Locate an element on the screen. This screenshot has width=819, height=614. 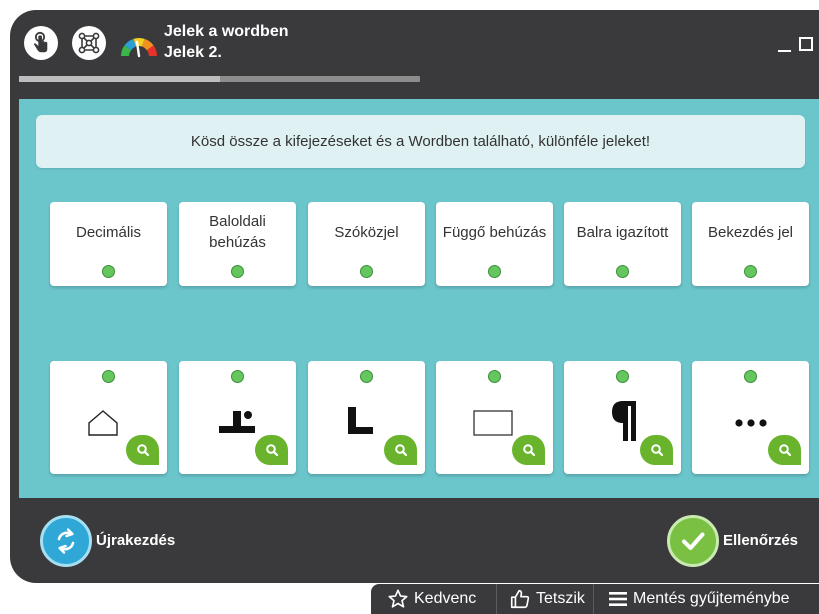
checkmark-icon is located at coordinates (693, 541).